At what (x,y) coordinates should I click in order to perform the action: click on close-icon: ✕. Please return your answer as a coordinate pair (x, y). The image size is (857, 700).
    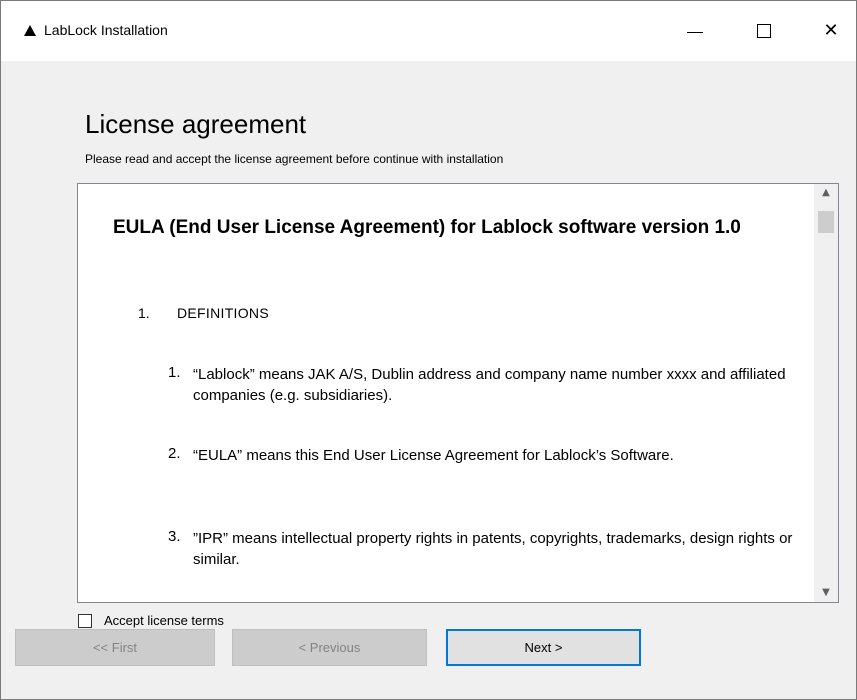
    Looking at the image, I should click on (831, 30).